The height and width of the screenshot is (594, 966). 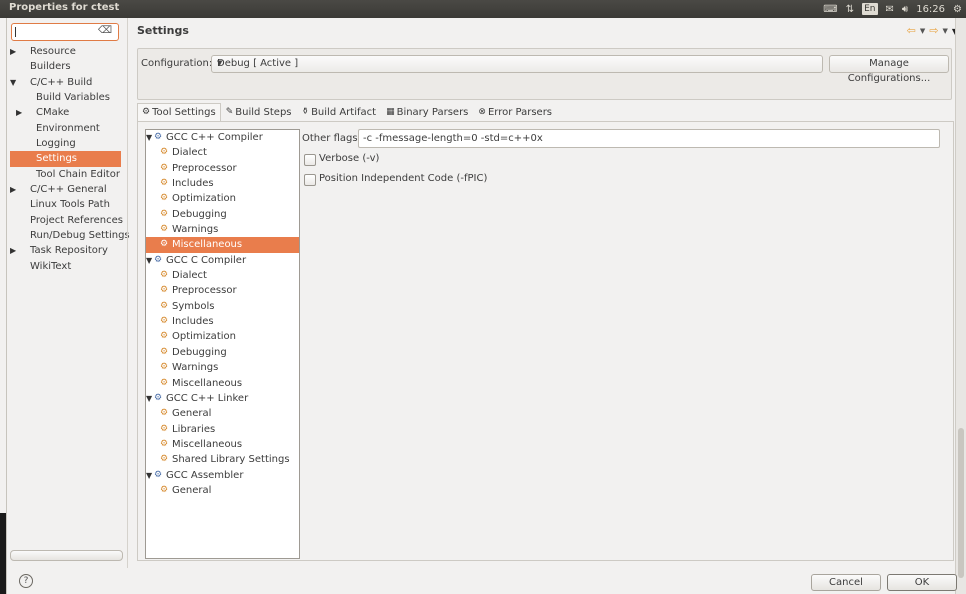 What do you see at coordinates (922, 582) in the screenshot?
I see `ok-button: OK` at bounding box center [922, 582].